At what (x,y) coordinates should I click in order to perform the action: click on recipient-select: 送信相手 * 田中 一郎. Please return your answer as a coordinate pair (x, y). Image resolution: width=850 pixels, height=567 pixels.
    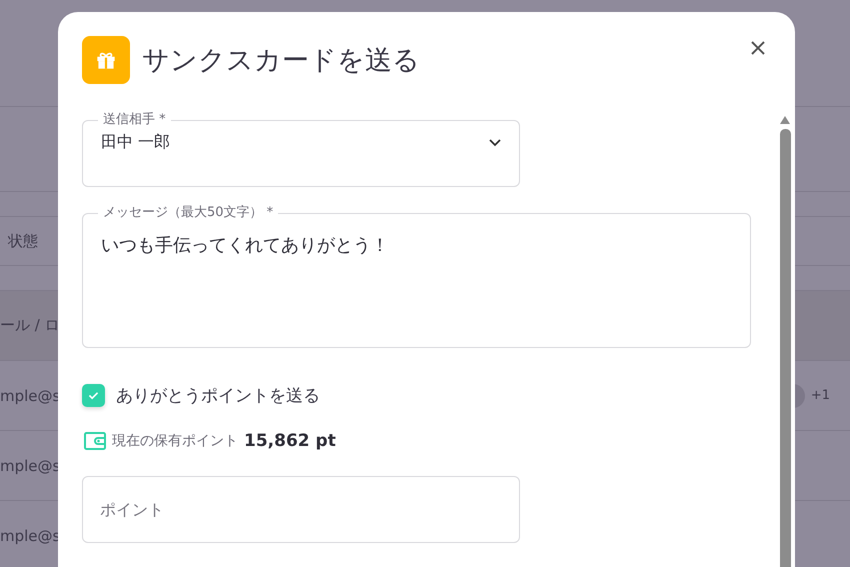
    Looking at the image, I should click on (301, 149).